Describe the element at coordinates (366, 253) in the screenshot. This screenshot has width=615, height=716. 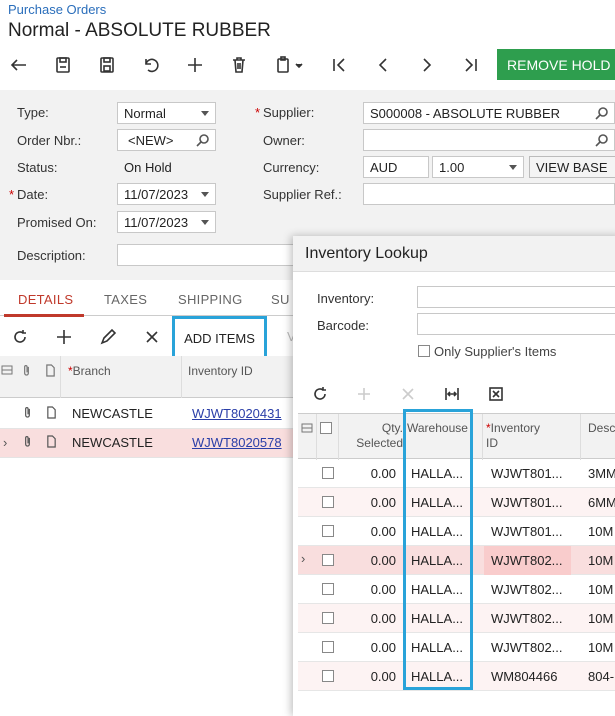
I see `dialog-title: Inventory Lookup` at that location.